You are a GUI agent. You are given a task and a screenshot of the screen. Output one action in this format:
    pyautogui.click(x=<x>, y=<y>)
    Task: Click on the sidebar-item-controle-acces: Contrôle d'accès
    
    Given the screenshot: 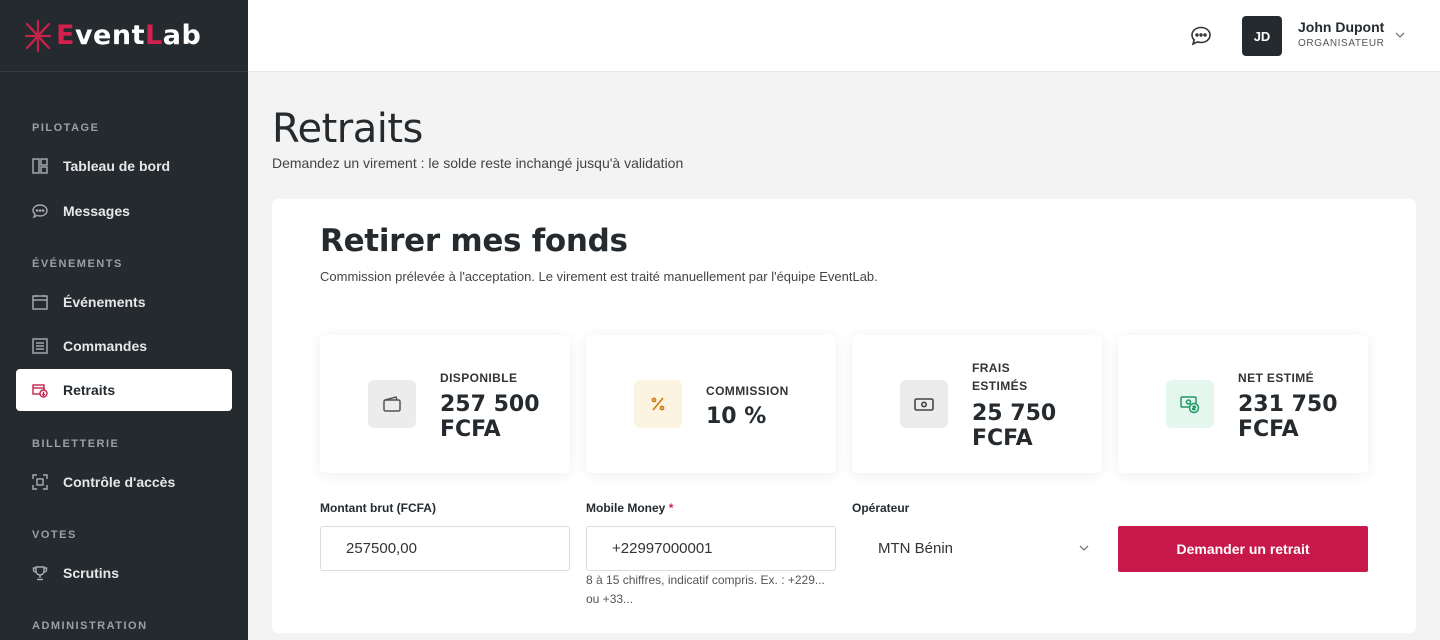 What is the action you would take?
    pyautogui.click(x=124, y=482)
    